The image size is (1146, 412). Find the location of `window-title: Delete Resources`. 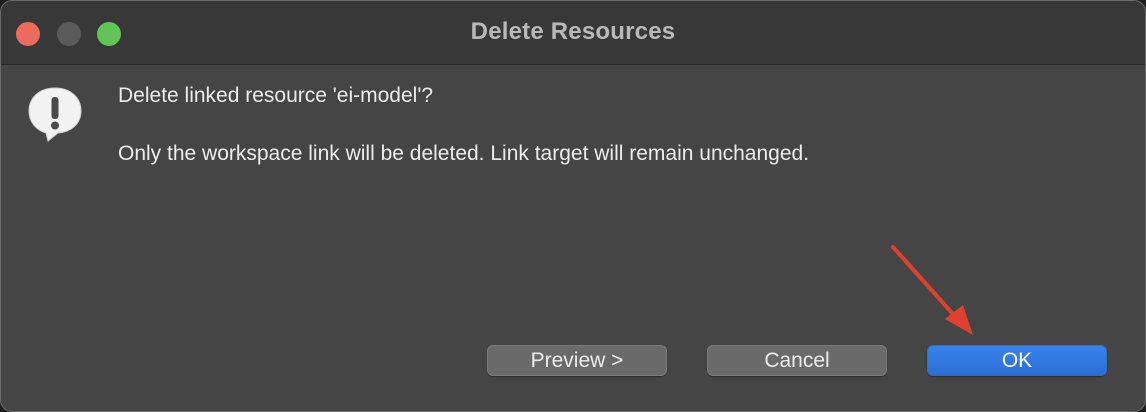

window-title: Delete Resources is located at coordinates (573, 31).